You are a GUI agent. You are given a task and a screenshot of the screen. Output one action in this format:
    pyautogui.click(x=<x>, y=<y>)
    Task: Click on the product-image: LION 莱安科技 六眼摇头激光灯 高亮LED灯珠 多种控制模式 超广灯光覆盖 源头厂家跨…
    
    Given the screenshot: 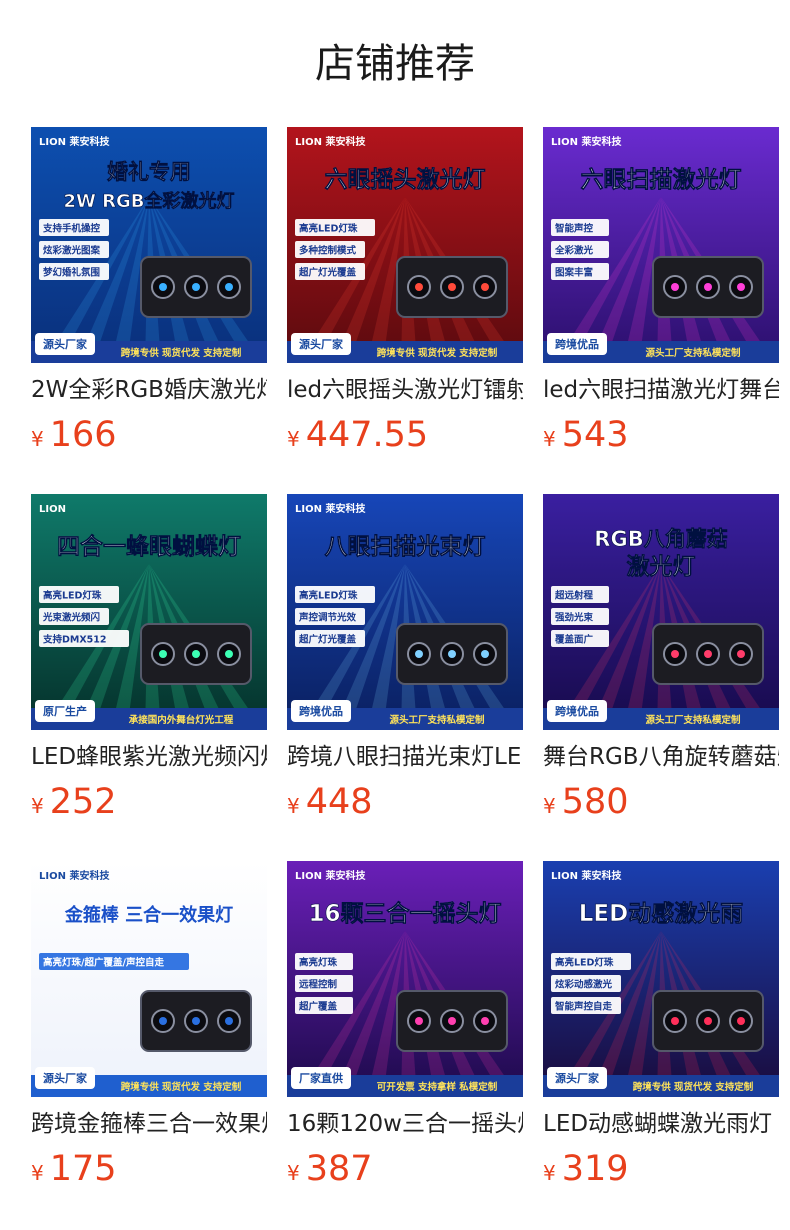 What is the action you would take?
    pyautogui.click(x=405, y=245)
    